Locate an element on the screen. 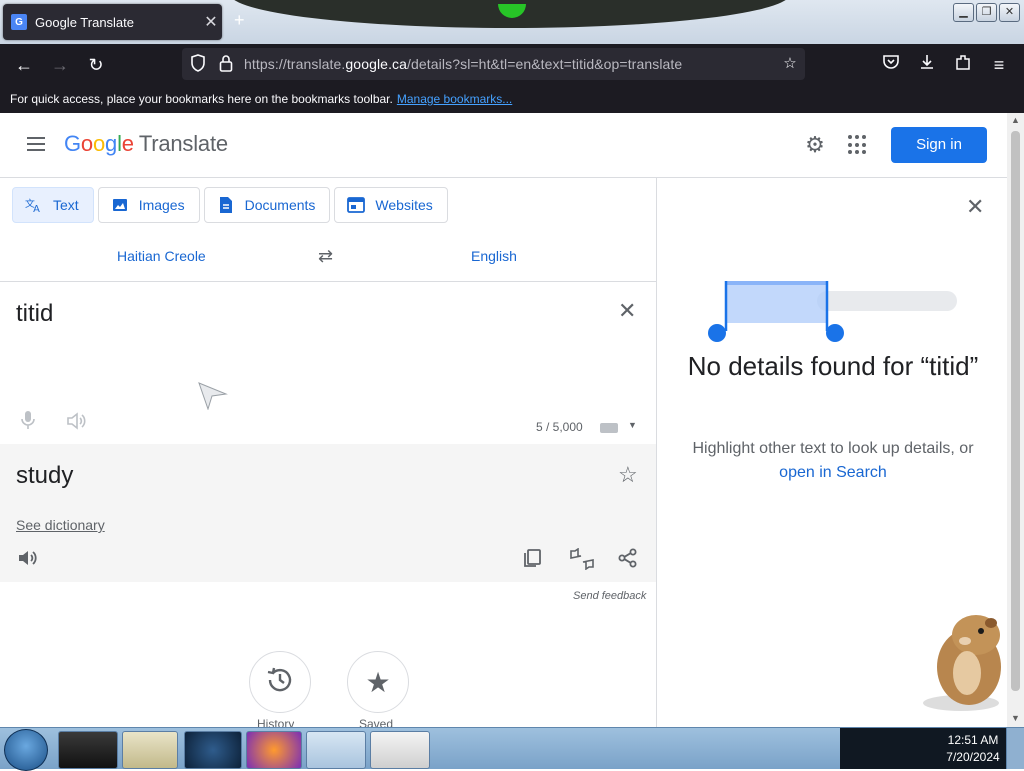  hamster-desktop-pet is located at coordinates (964, 658).